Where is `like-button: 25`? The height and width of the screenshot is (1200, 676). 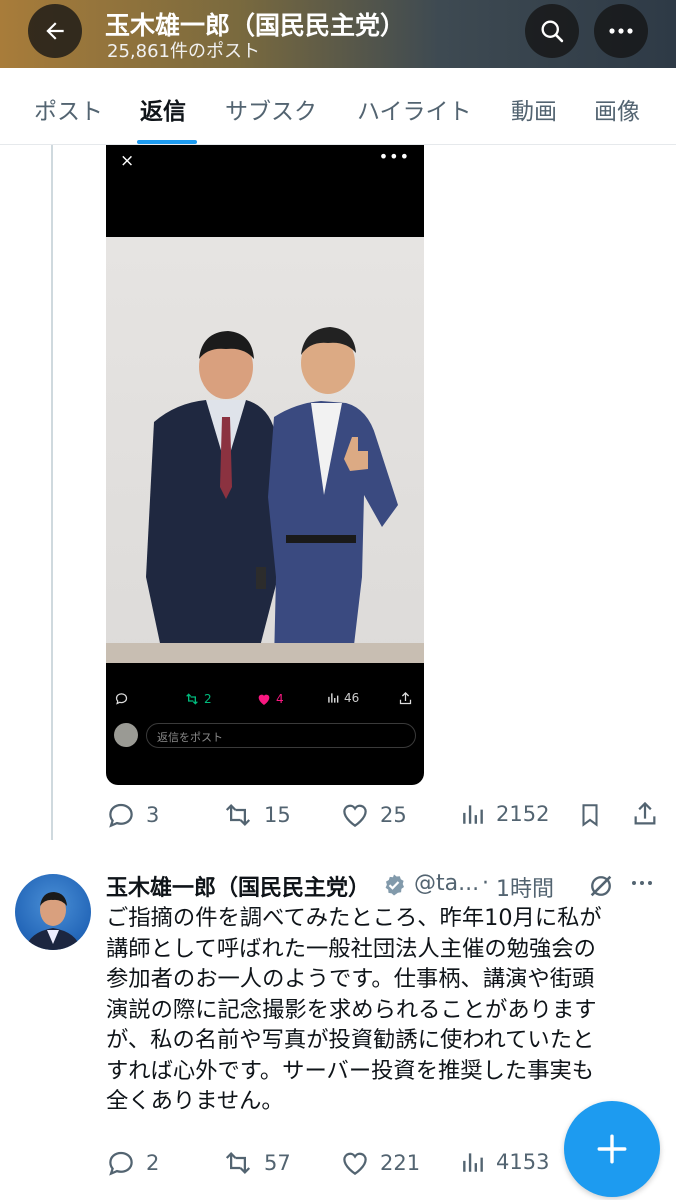 like-button: 25 is located at coordinates (373, 815).